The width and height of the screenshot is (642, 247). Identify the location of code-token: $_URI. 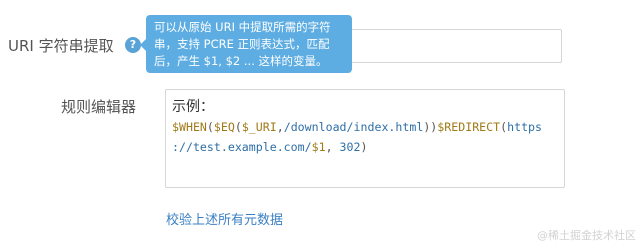
(259, 127).